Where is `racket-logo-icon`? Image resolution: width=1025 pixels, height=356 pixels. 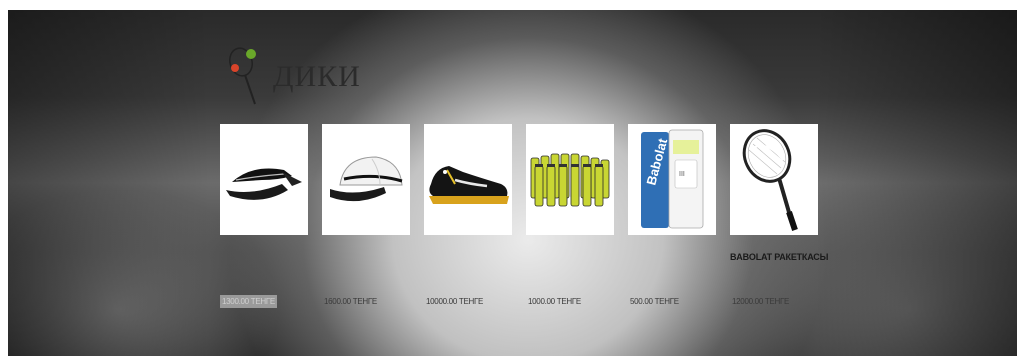 racket-logo-icon is located at coordinates (242, 76).